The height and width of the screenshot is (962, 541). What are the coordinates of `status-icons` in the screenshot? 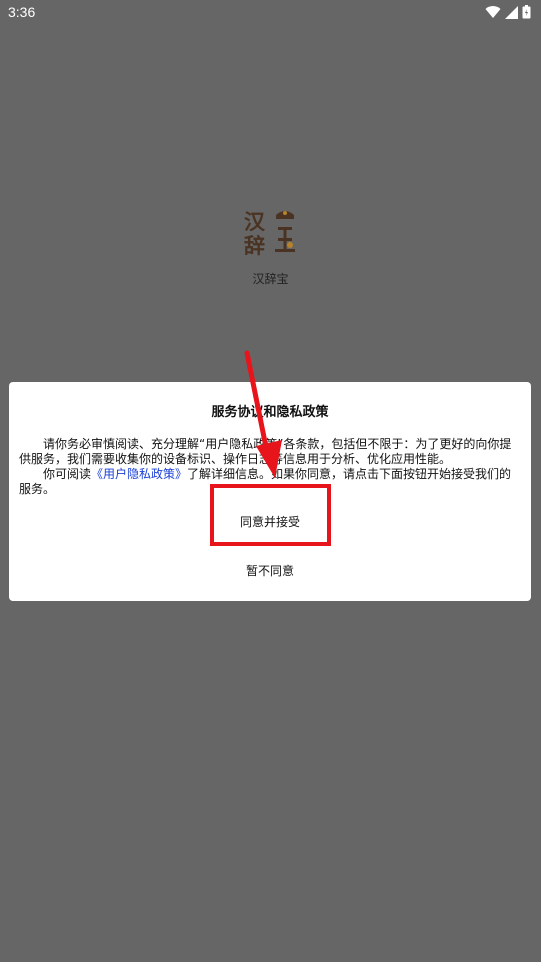 It's located at (508, 12).